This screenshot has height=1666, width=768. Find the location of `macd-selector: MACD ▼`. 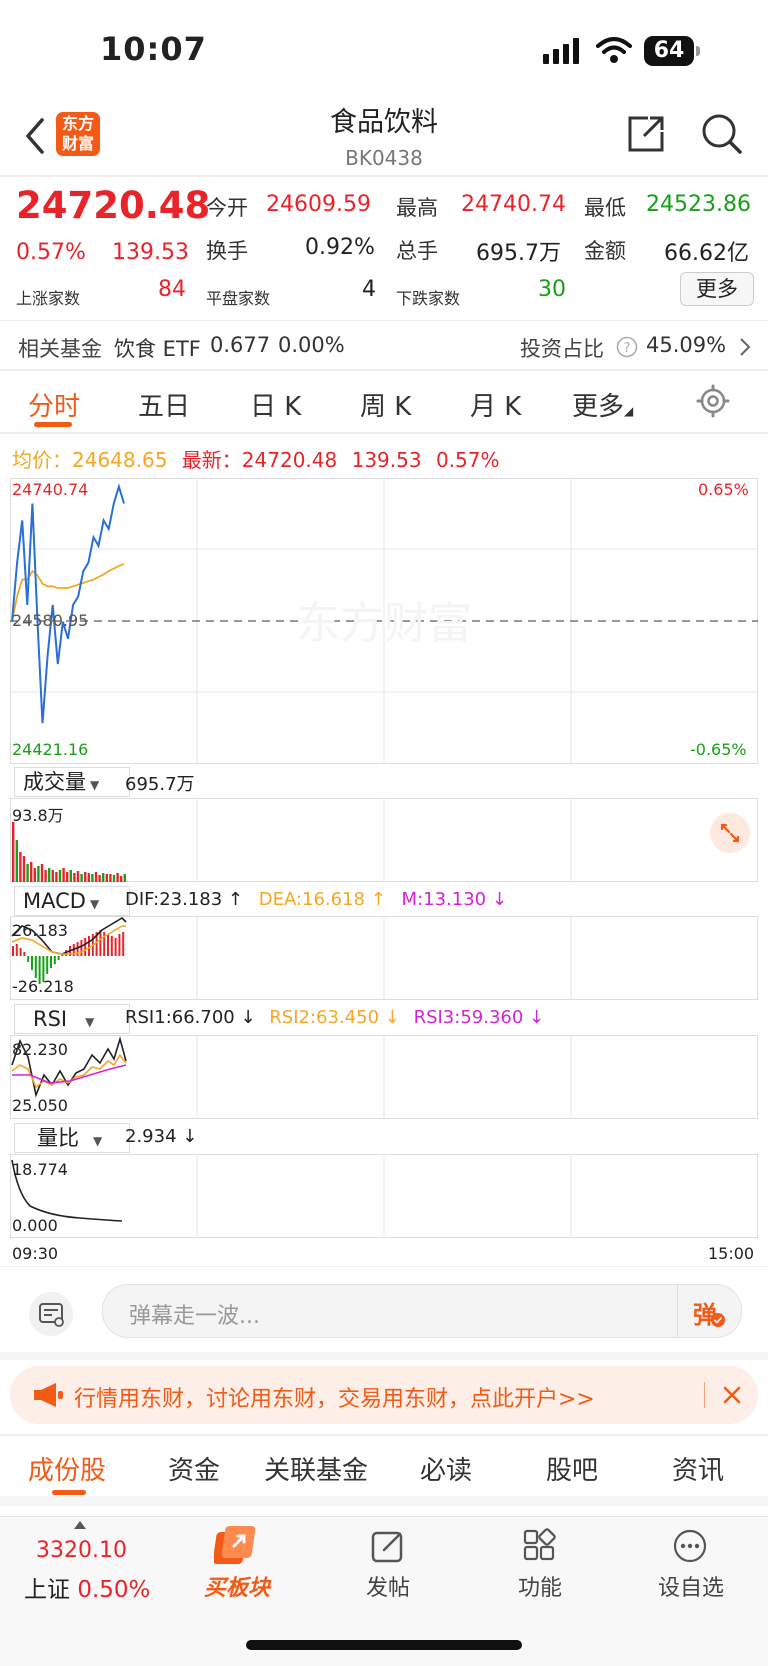

macd-selector: MACD ▼ is located at coordinates (72, 901).